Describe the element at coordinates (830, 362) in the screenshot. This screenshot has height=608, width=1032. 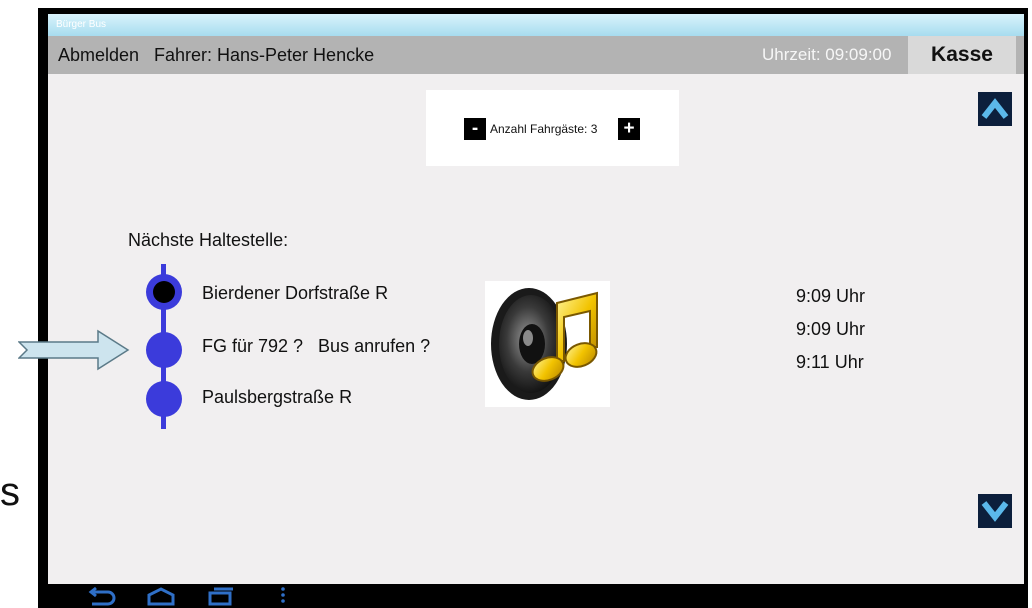
I see `stop-time: 9:11 Uhr` at that location.